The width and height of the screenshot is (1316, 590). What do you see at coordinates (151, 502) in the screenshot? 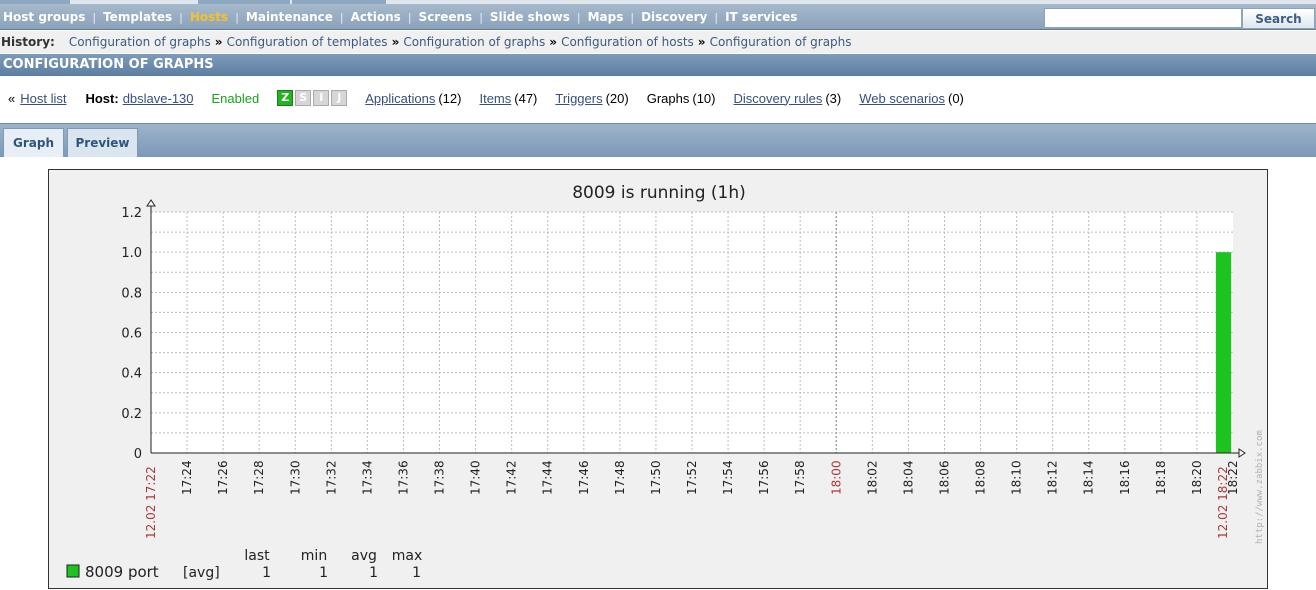
I see `x-start-label: 12.02 17:22` at bounding box center [151, 502].